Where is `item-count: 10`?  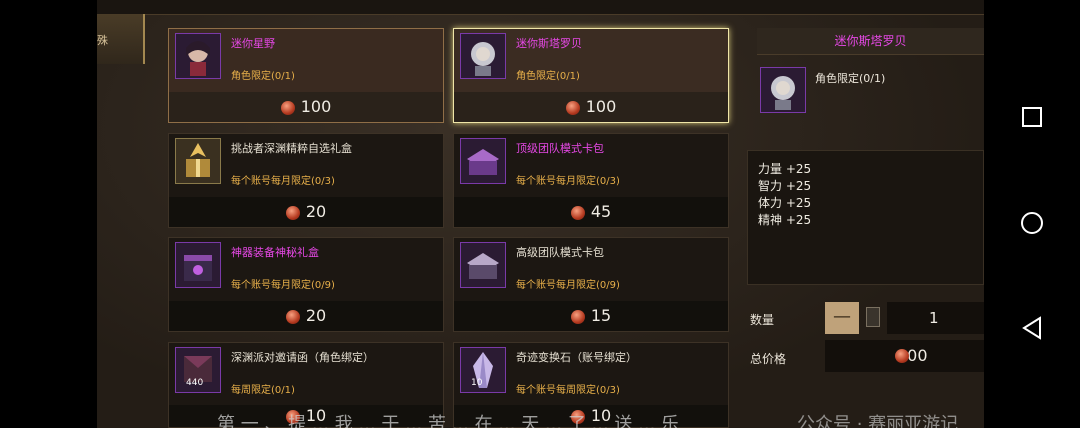
item-count: 10 is located at coordinates (477, 383).